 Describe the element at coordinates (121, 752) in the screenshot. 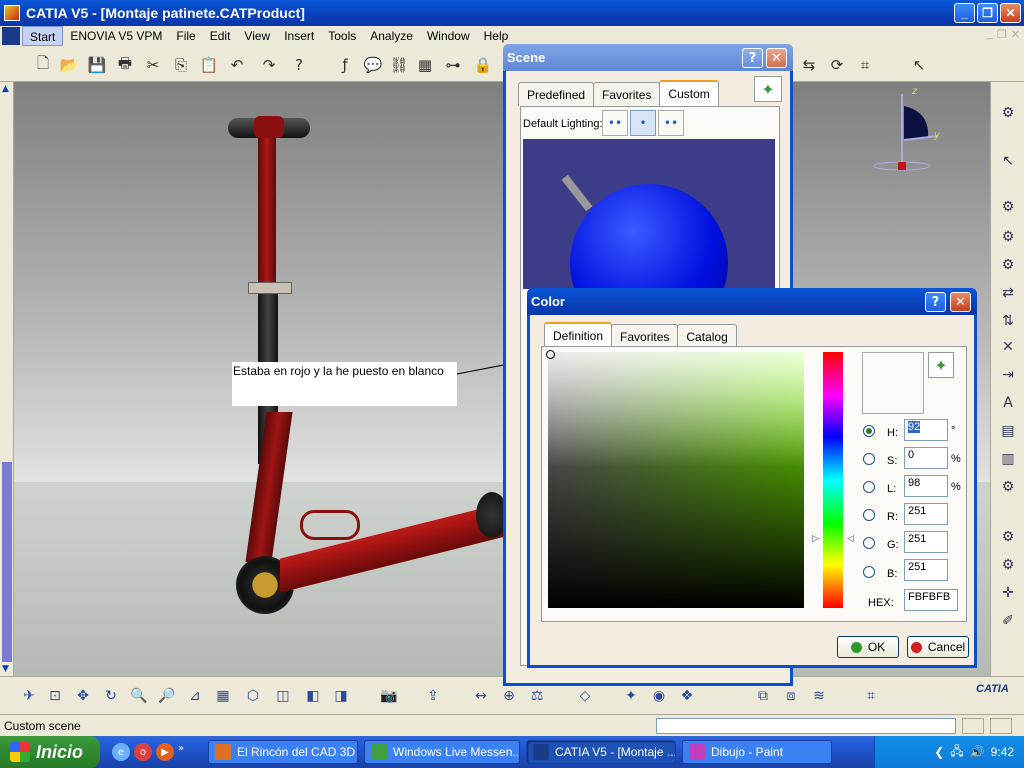

I see `ie-icon: e` at that location.